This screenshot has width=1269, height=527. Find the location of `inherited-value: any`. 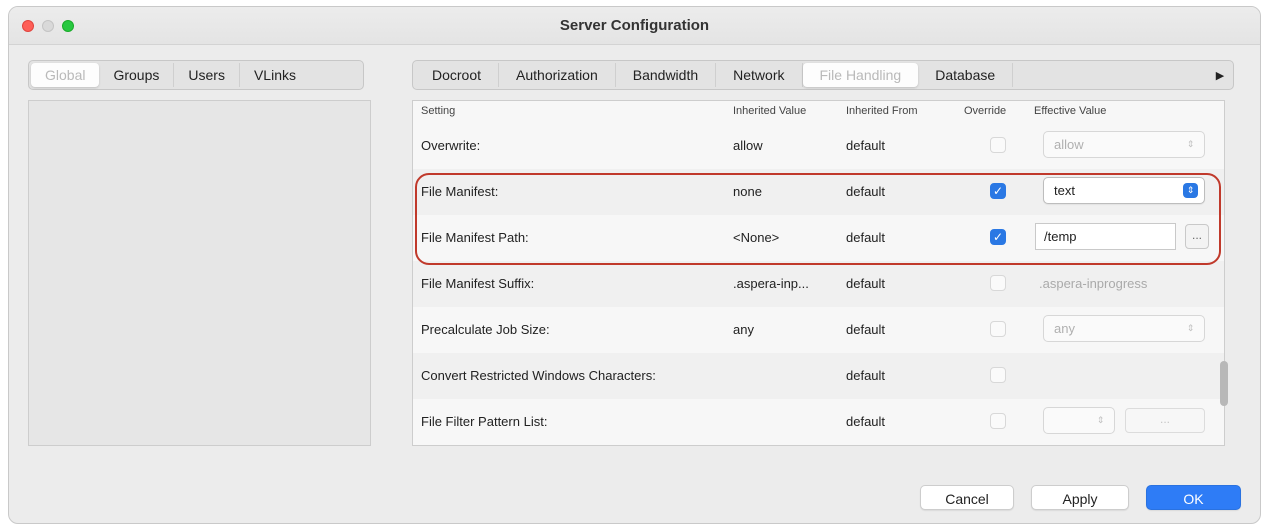

inherited-value: any is located at coordinates (743, 329).